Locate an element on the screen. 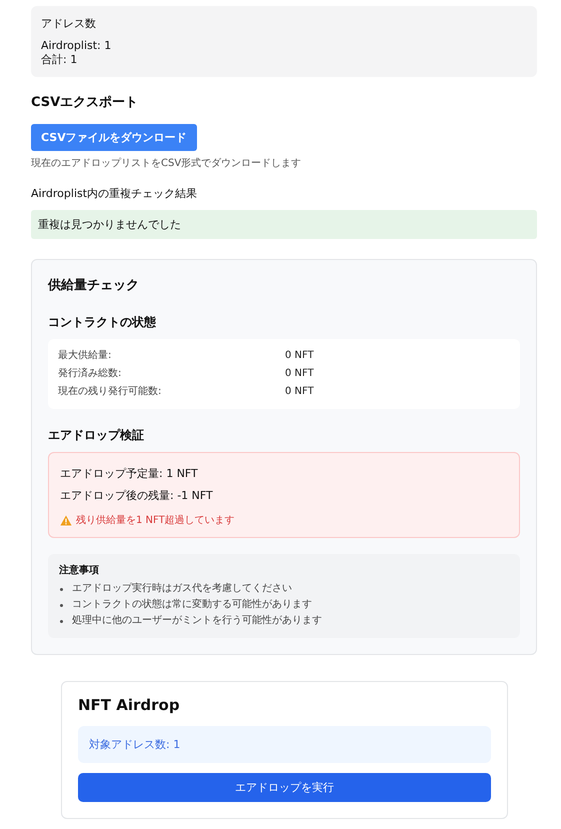 The width and height of the screenshot is (561, 829). hint-text: 現在のエアドロップリストをCSV形式でダウンロードします is located at coordinates (166, 163).